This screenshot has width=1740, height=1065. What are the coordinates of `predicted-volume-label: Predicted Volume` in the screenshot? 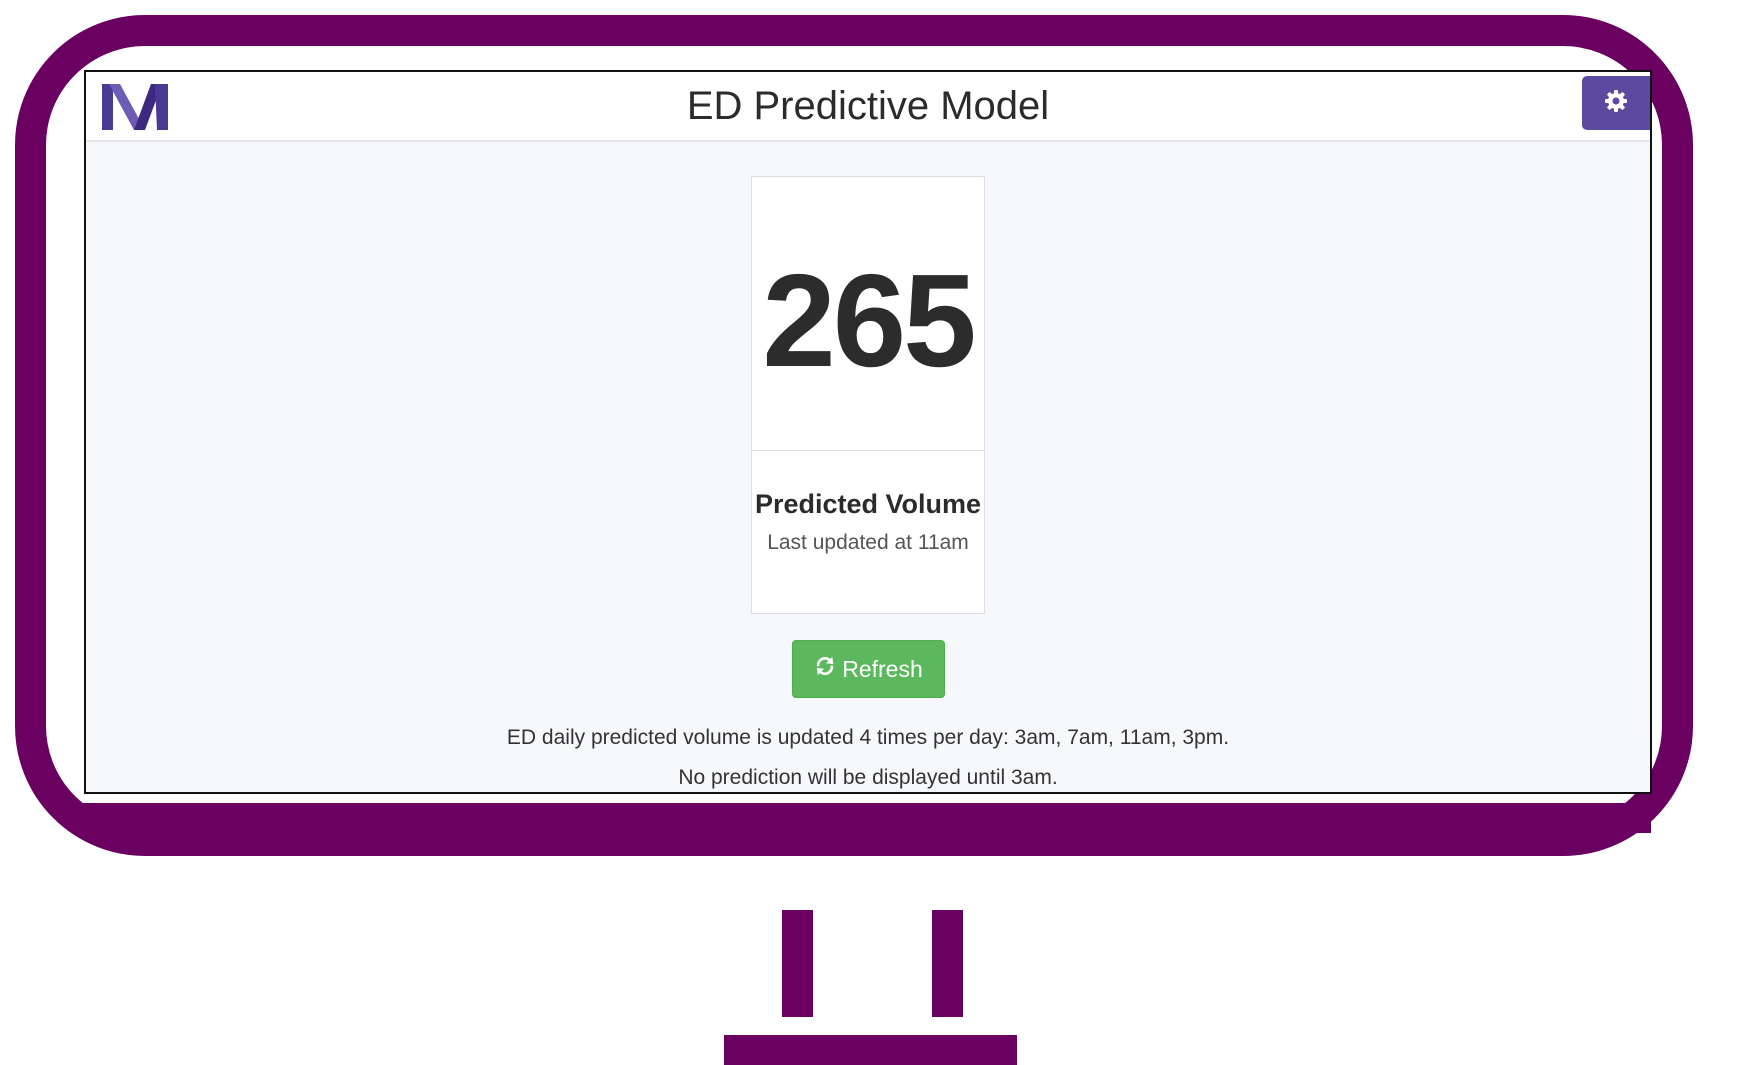 It's located at (868, 504).